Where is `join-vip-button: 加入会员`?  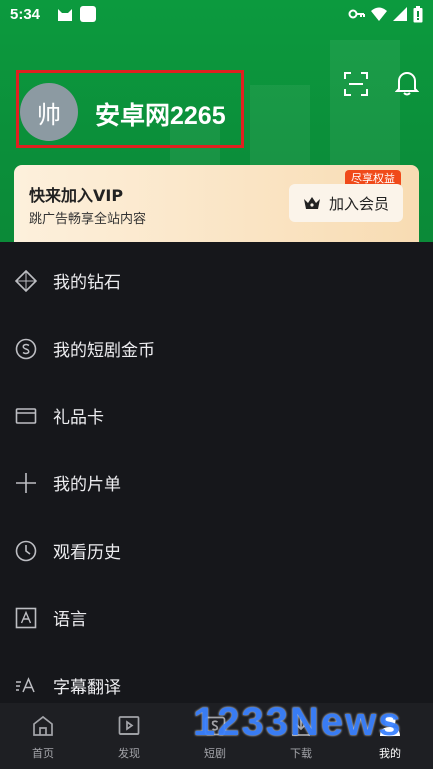 join-vip-button: 加入会员 is located at coordinates (346, 203).